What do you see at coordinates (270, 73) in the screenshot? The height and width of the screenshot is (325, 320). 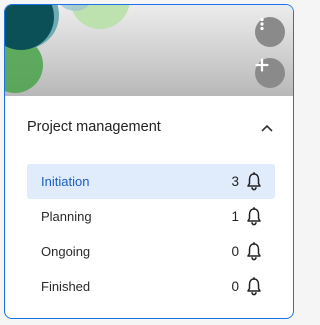 I see `add-button` at bounding box center [270, 73].